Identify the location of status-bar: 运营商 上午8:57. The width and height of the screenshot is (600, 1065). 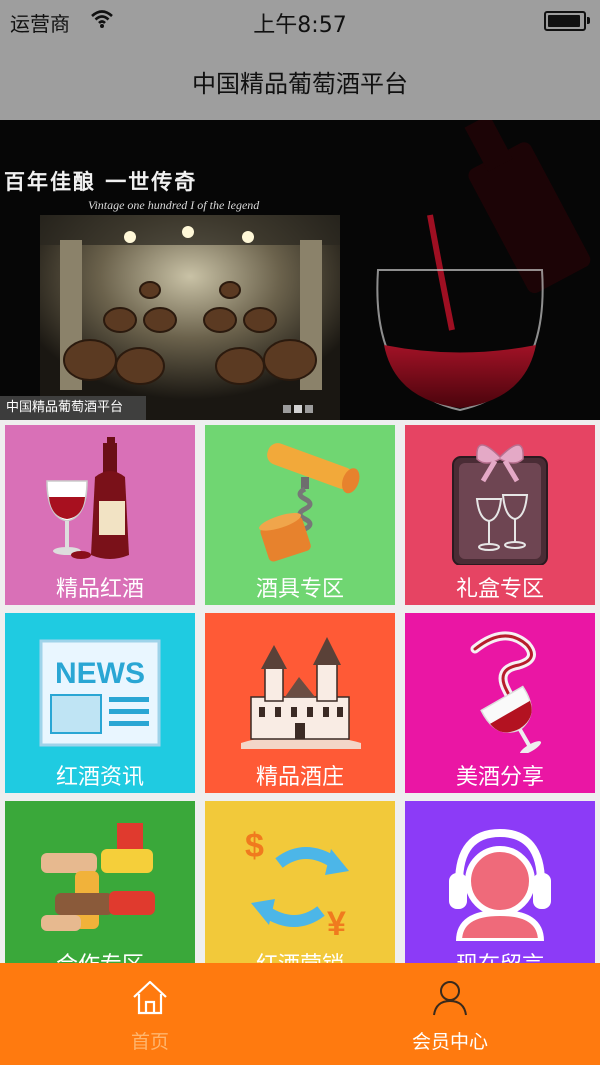
(300, 20).